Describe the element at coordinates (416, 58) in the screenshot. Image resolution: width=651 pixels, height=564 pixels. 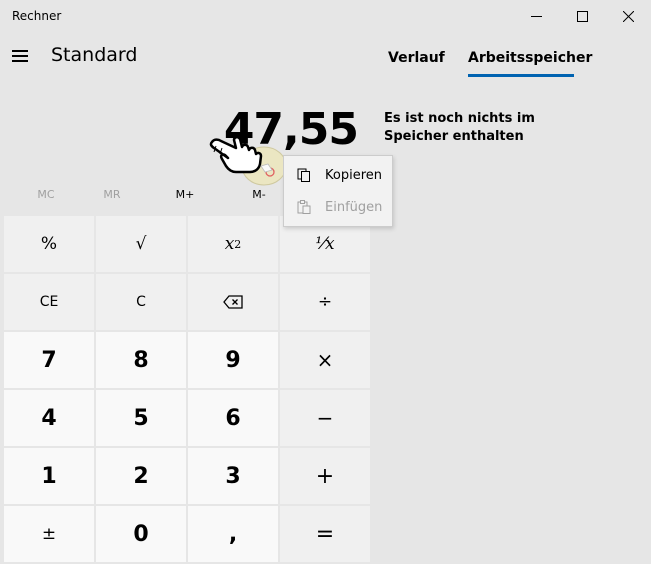
I see `tab-history: Verlauf` at that location.